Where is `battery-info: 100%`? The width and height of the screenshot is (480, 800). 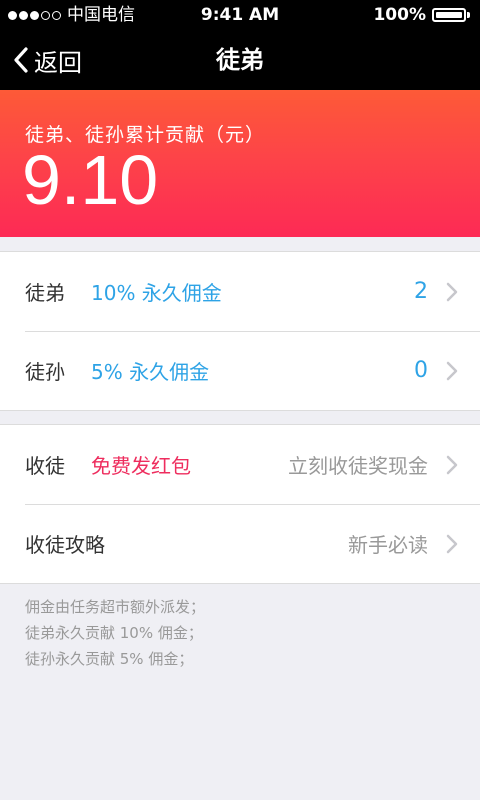
battery-info: 100% is located at coordinates (421, 15).